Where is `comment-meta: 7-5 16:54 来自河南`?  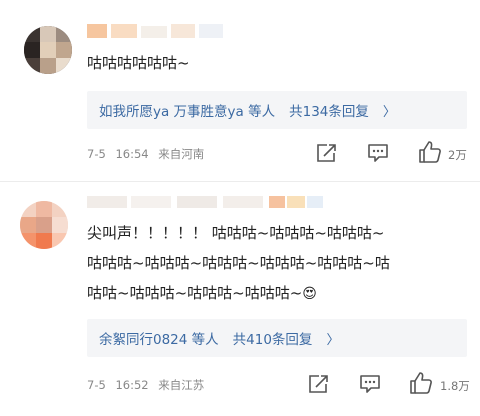 comment-meta: 7-5 16:54 来自河南 is located at coordinates (145, 154).